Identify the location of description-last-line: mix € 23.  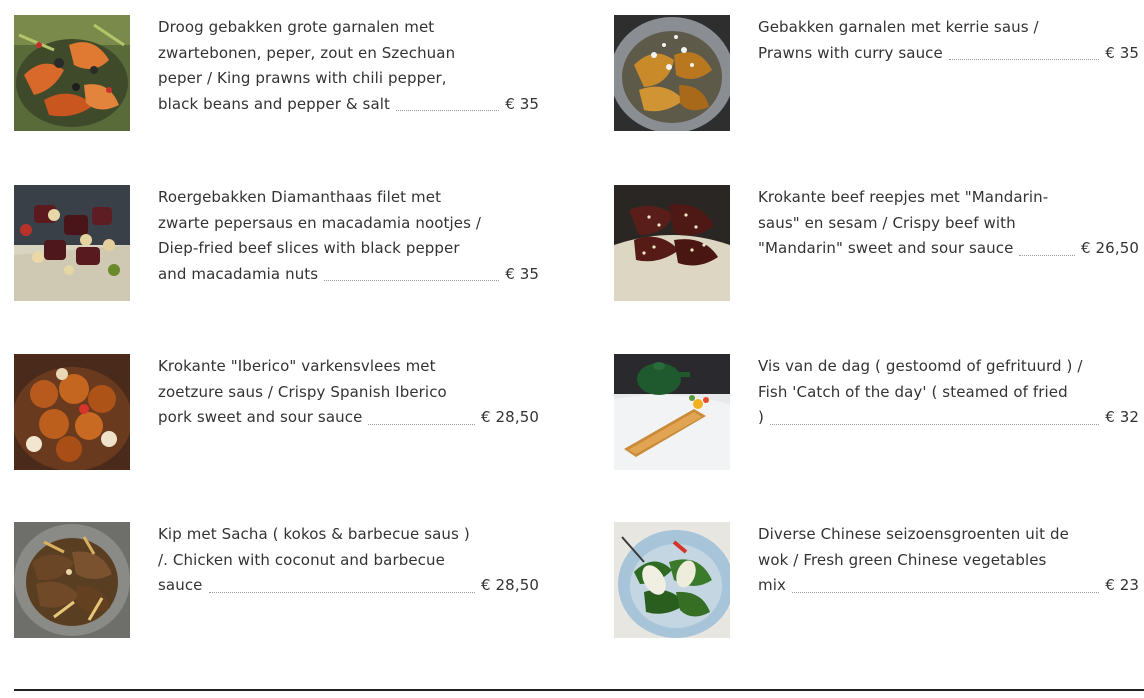
(948, 586).